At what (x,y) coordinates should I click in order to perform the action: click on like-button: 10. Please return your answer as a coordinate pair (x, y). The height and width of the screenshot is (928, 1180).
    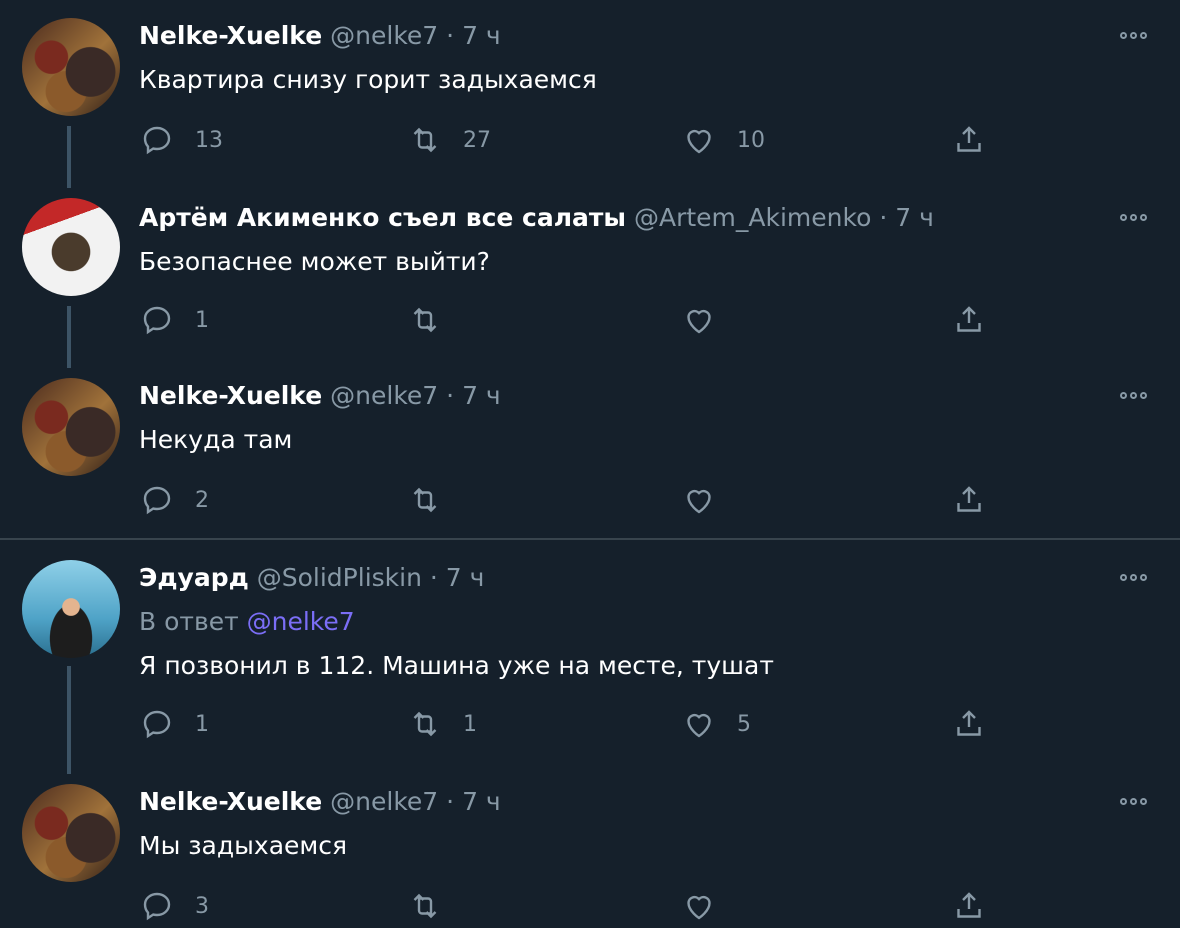
    Looking at the image, I should click on (723, 140).